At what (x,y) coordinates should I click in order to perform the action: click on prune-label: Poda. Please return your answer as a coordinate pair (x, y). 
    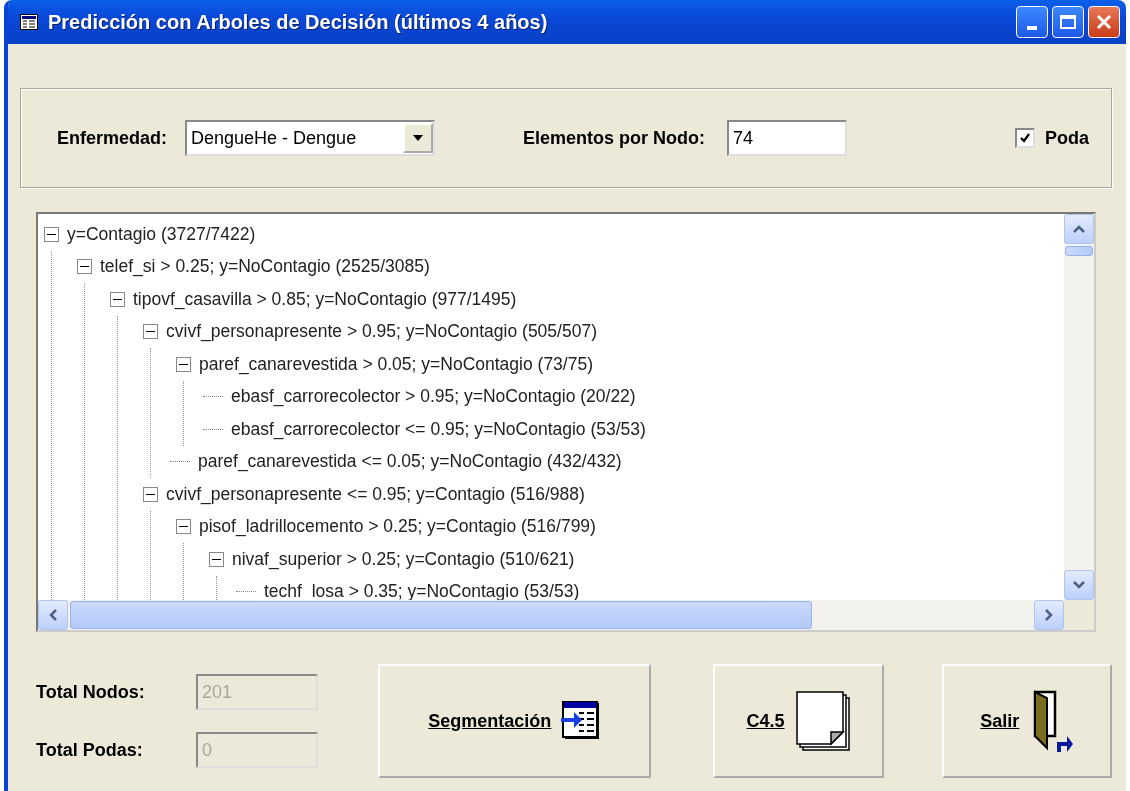
    Looking at the image, I should click on (1067, 138).